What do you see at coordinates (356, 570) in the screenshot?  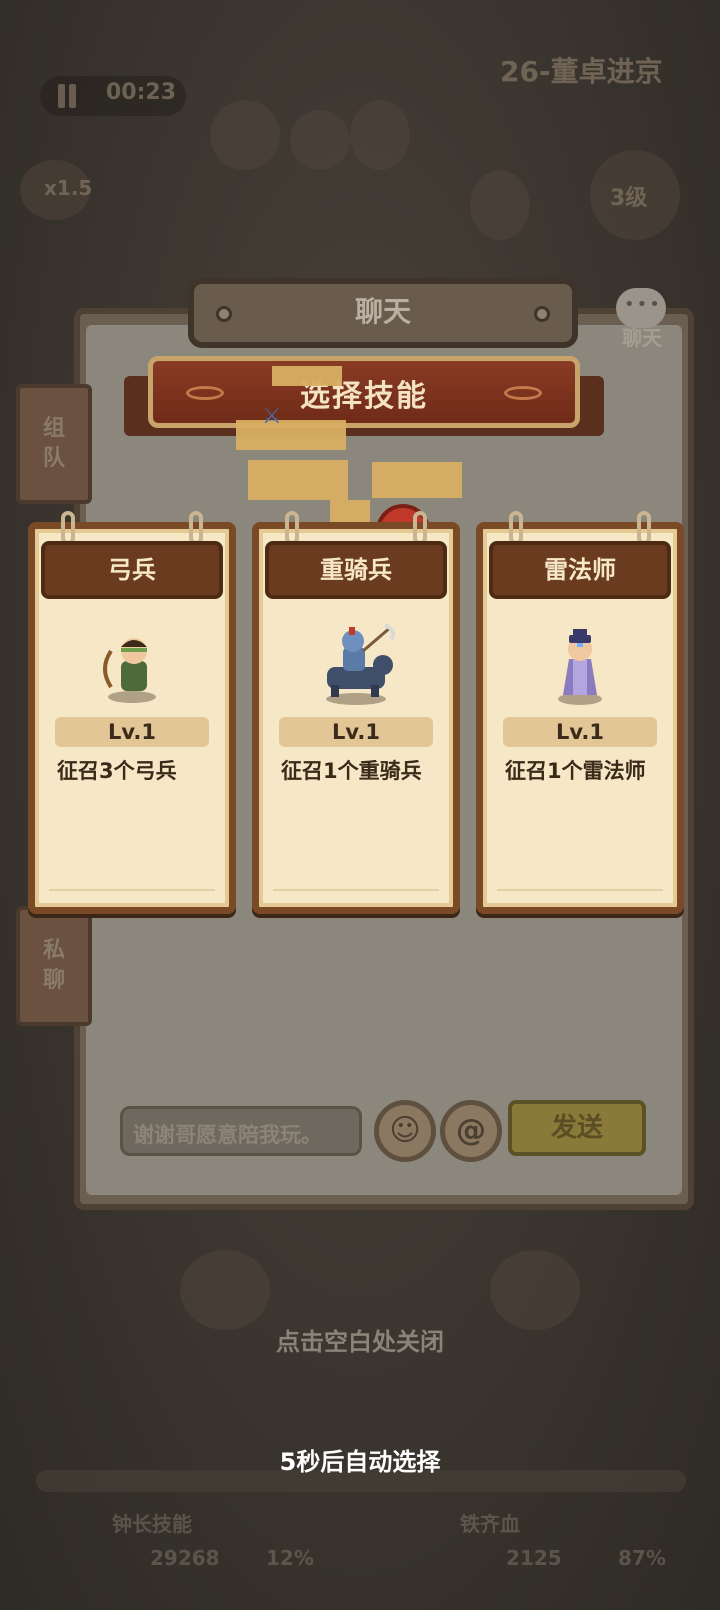 I see `card-name: 重骑兵` at bounding box center [356, 570].